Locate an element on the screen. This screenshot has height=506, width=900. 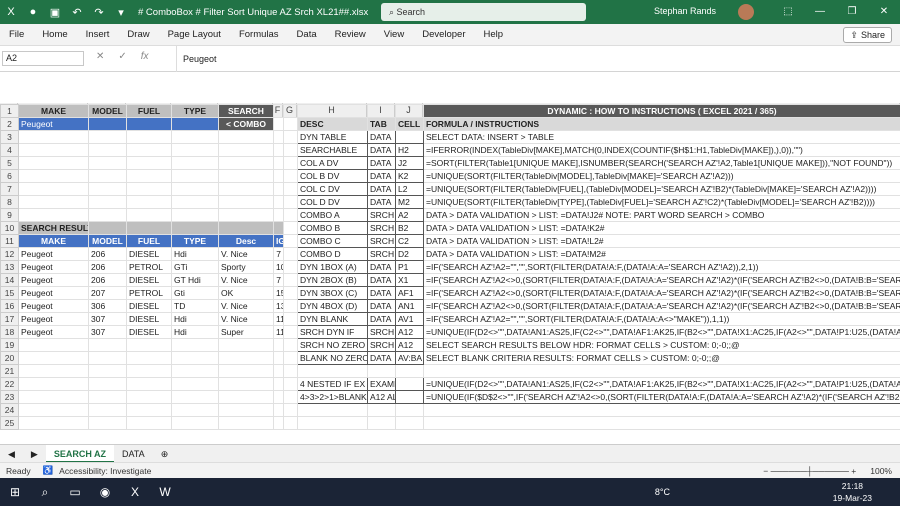
row-number: 23 is located at coordinates (9, 397).